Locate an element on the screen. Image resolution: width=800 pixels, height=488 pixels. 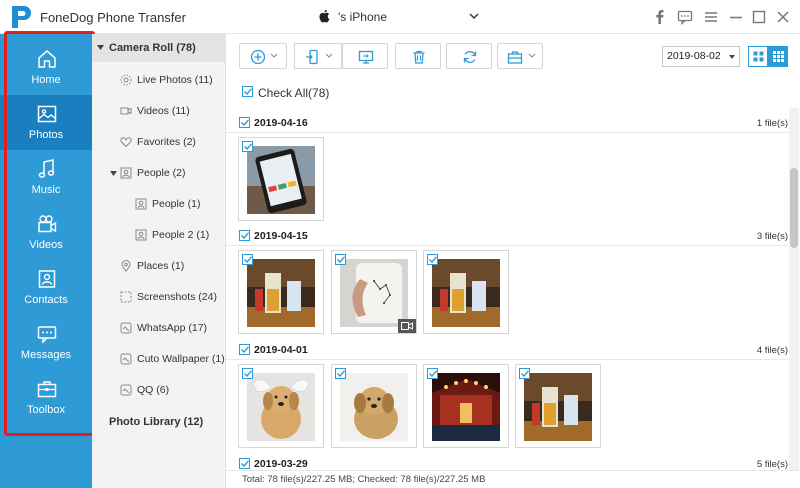
photos-icon is located at coordinates (47, 114).